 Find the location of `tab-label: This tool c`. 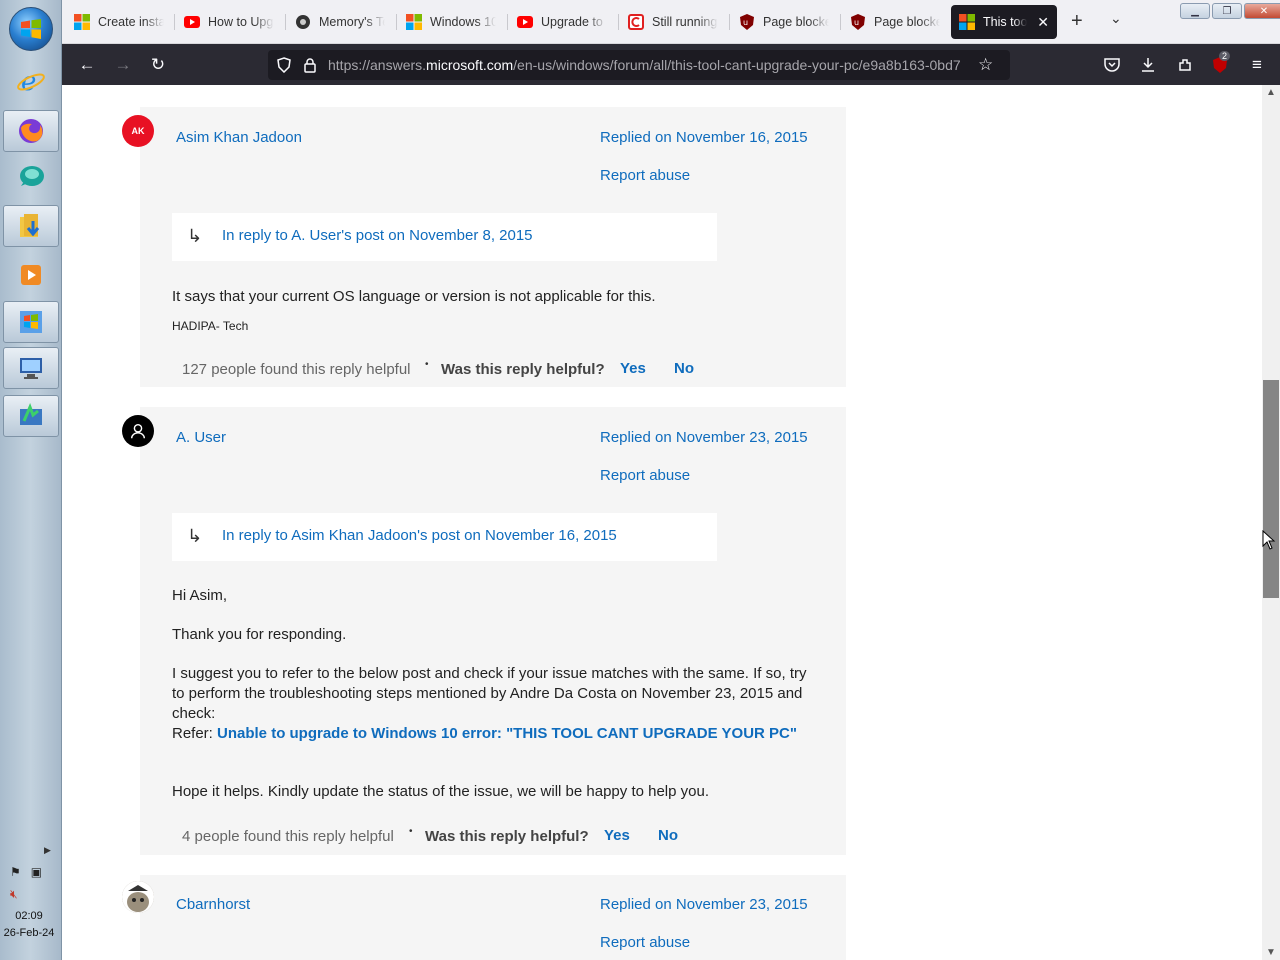

tab-label: This tool c is located at coordinates (1005, 22).